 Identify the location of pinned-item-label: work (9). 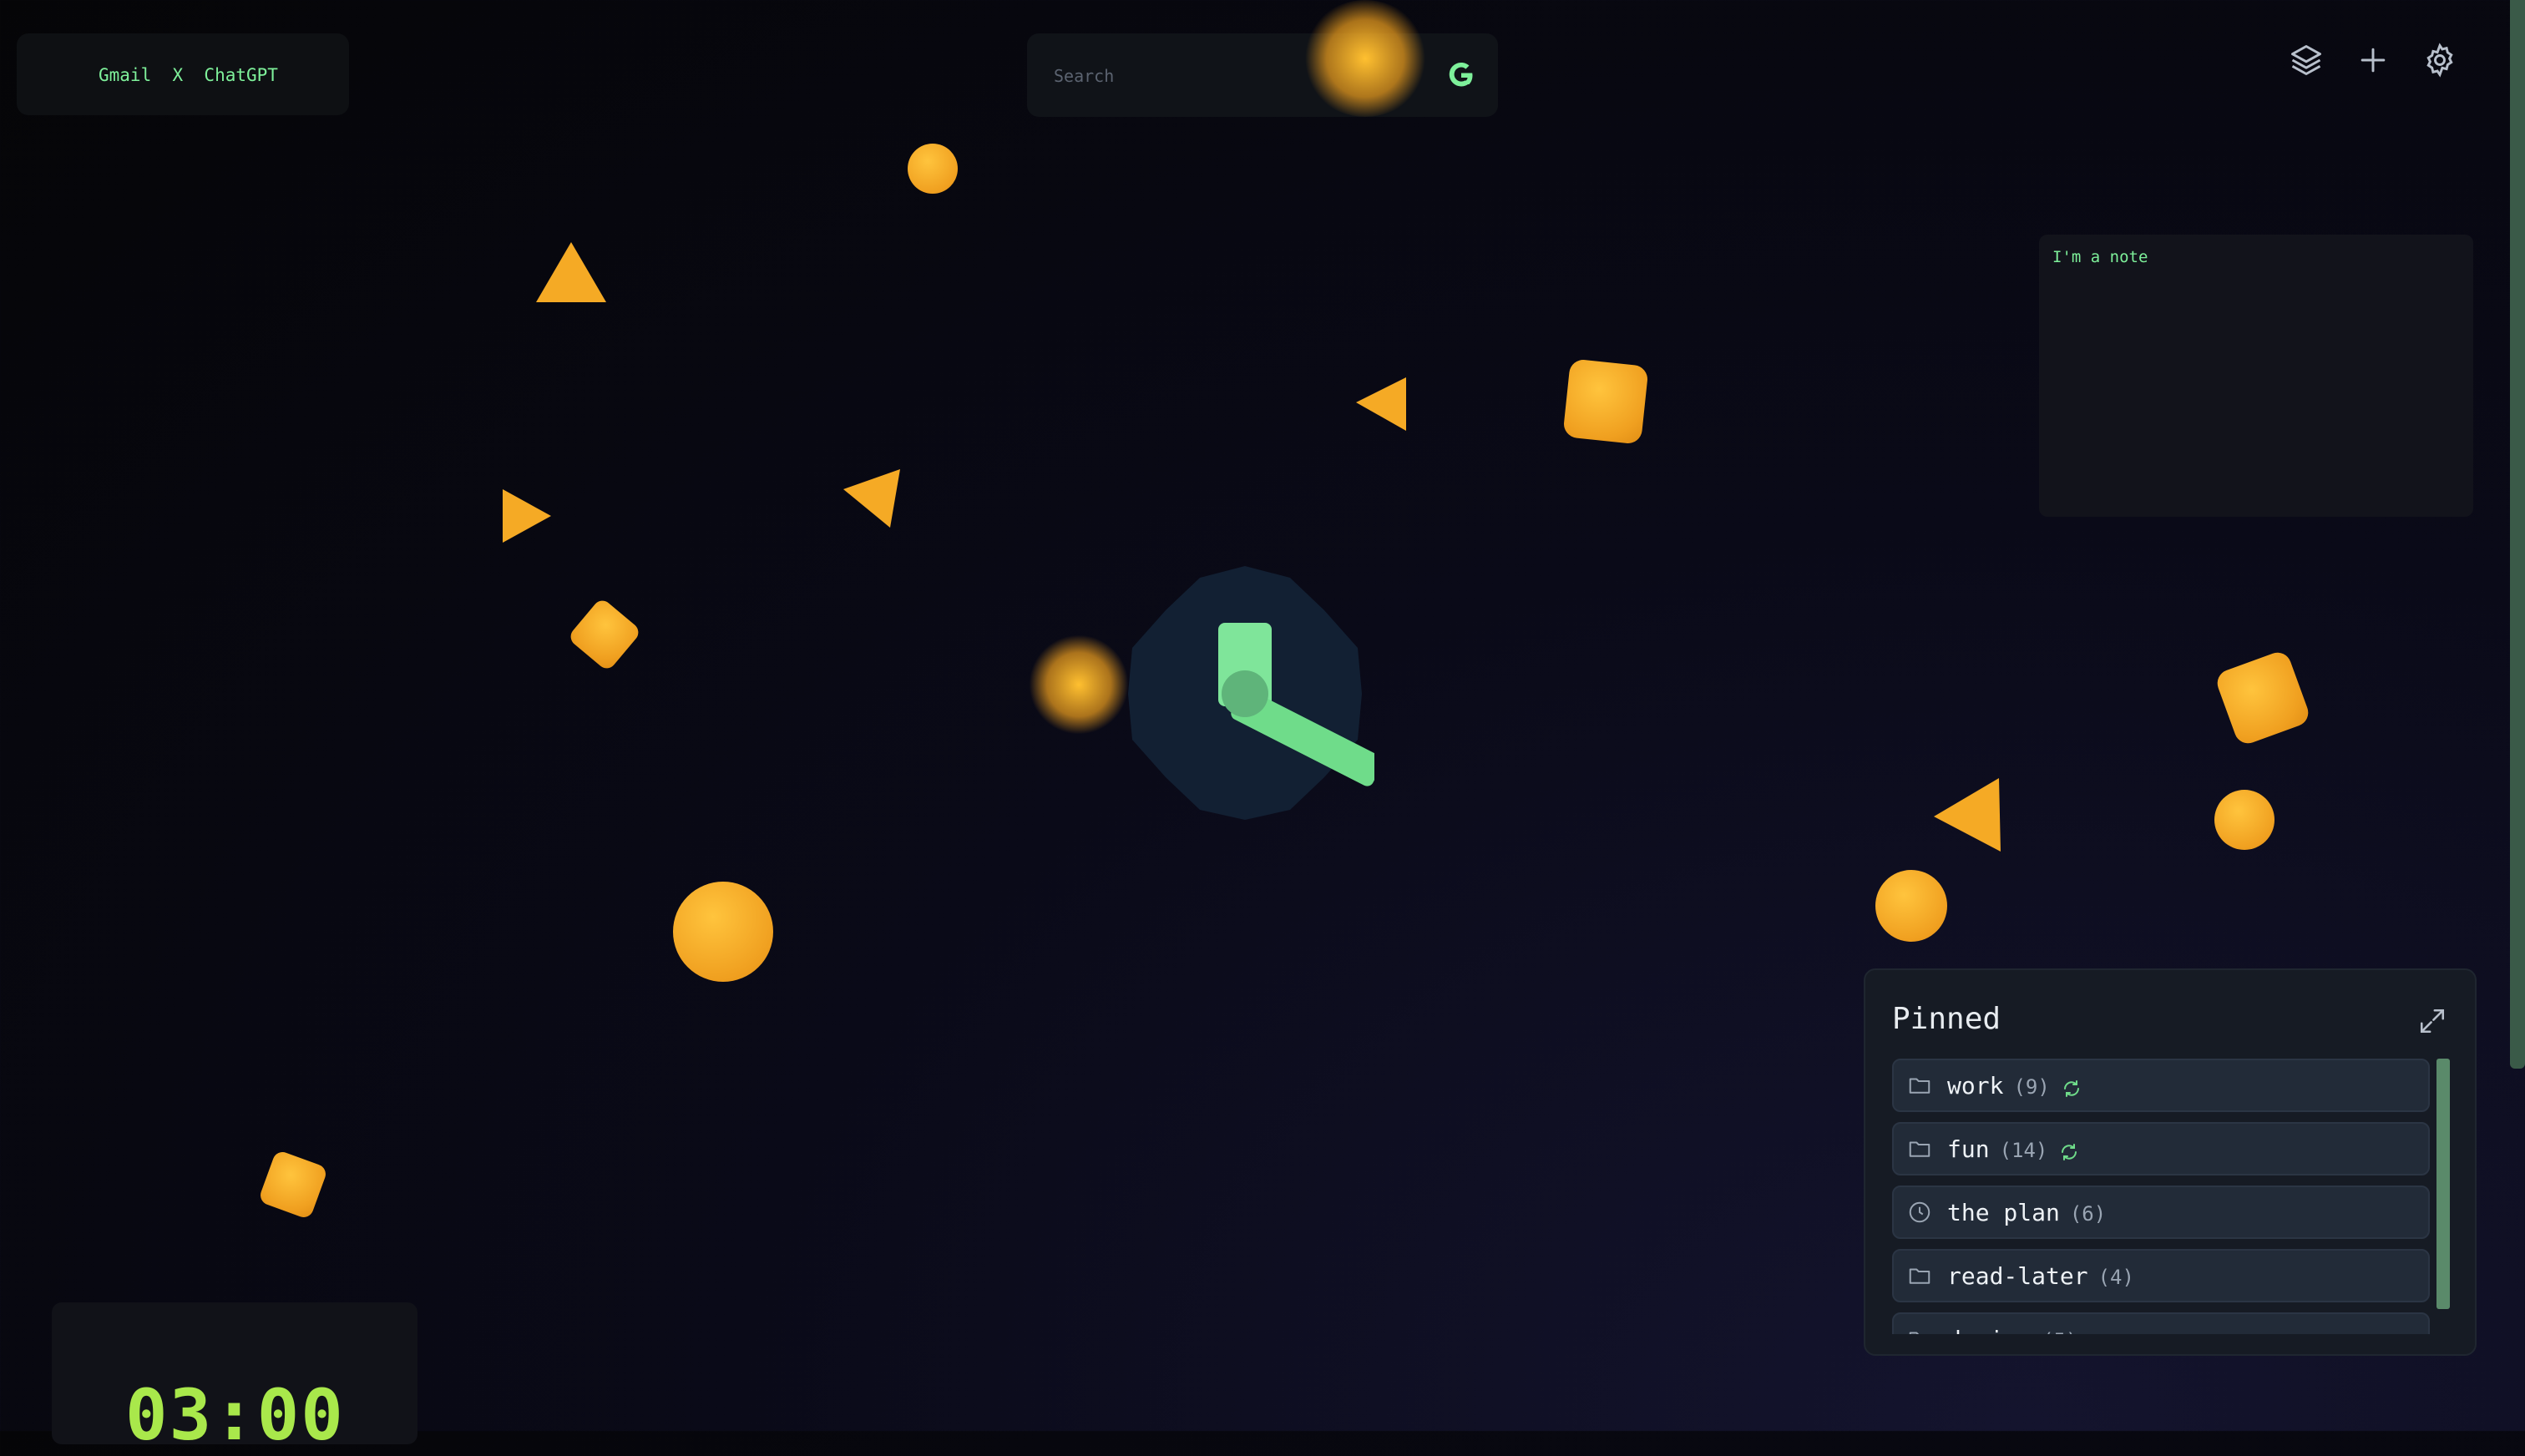
(2014, 1086).